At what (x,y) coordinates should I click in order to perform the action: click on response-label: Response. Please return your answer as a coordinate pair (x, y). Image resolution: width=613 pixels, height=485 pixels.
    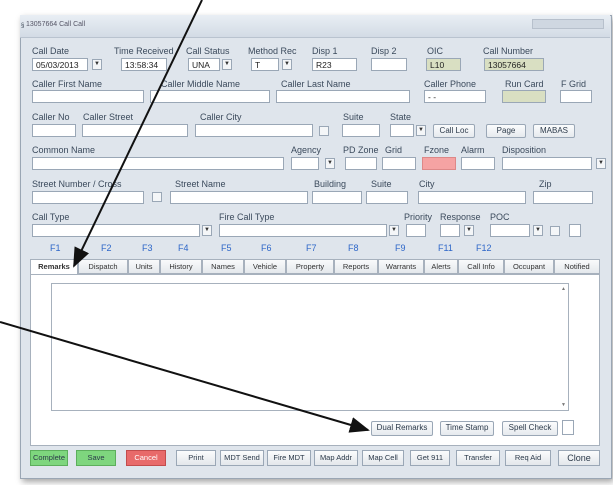
    Looking at the image, I should click on (460, 217).